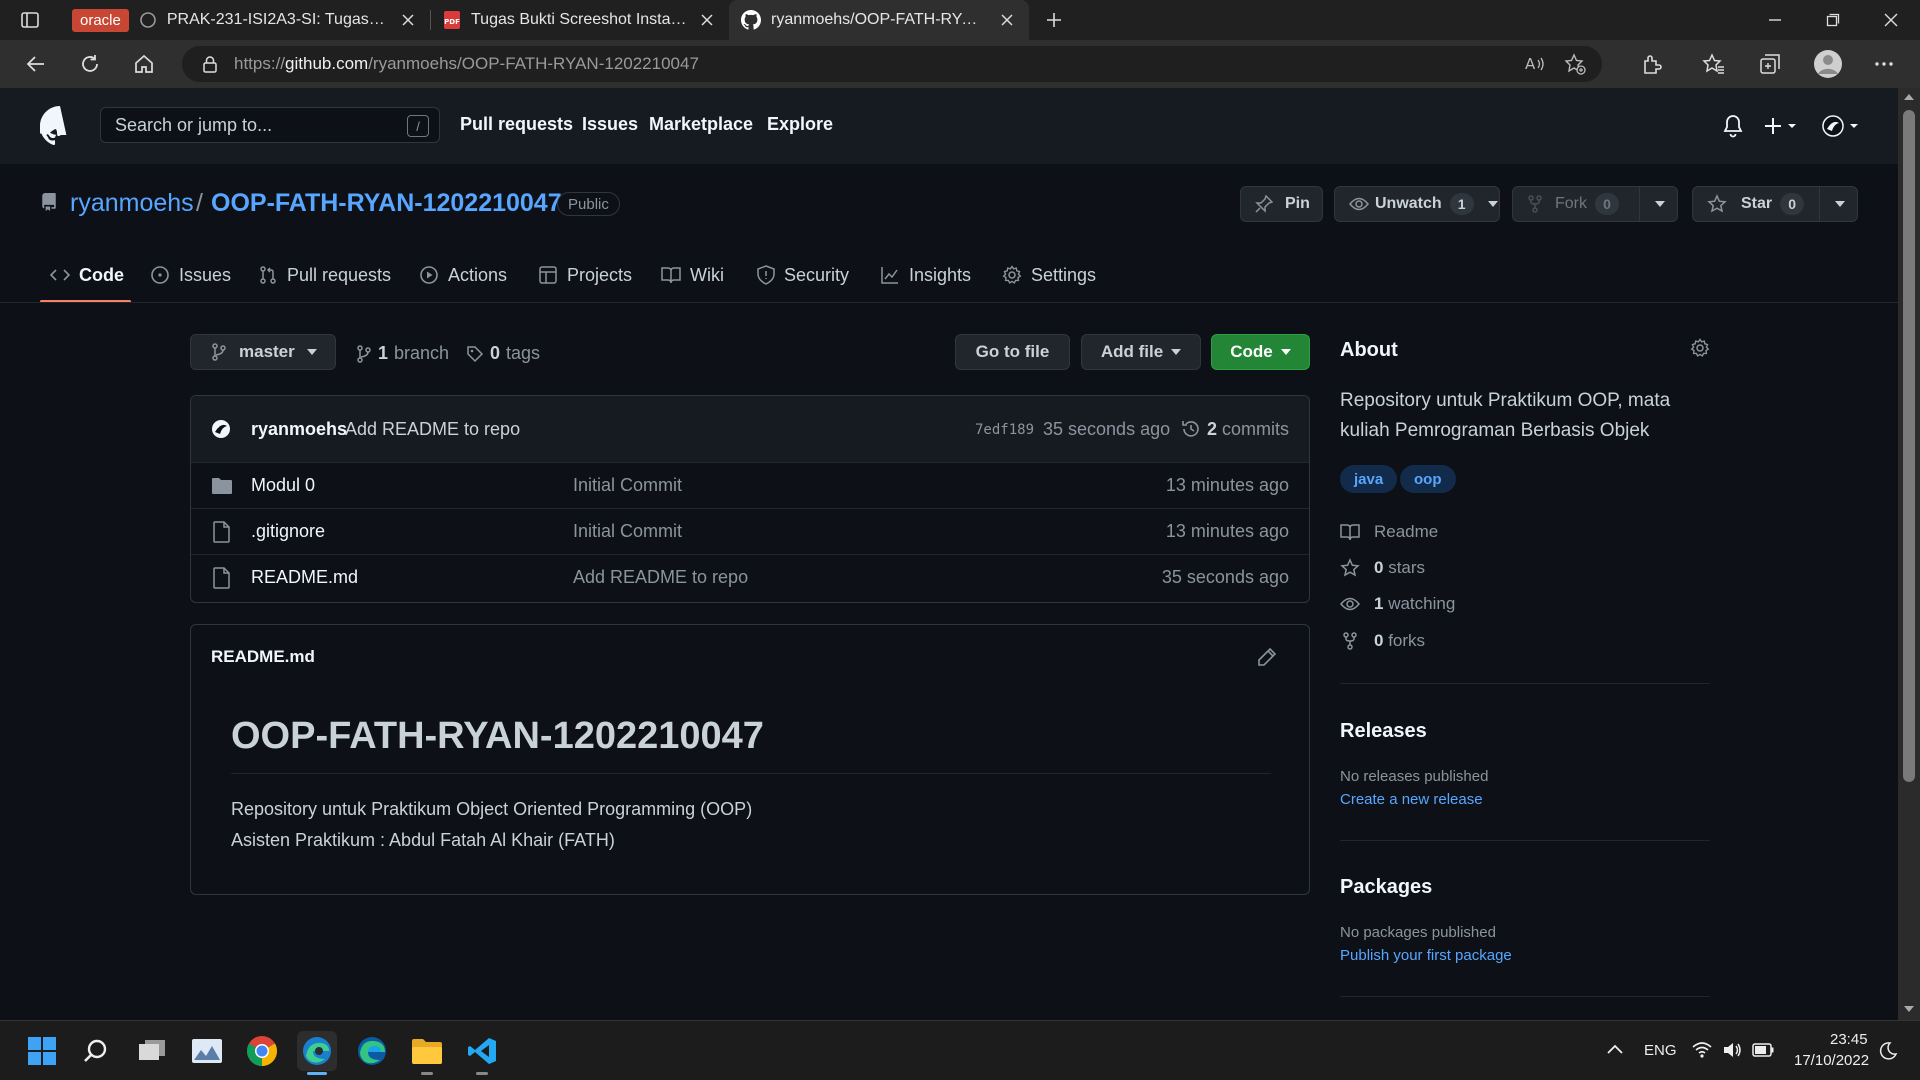 Image resolution: width=1920 pixels, height=1080 pixels. Describe the element at coordinates (96, 1051) in the screenshot. I see `search-icon` at that location.